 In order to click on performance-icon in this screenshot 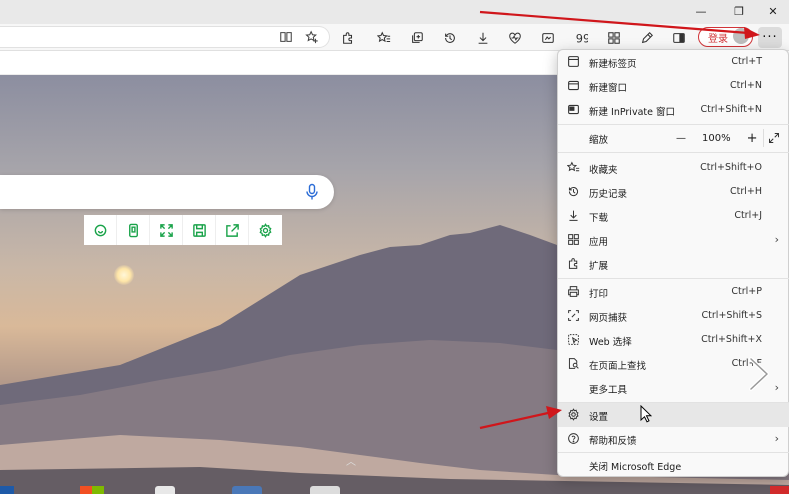, I will do `click(515, 38)`.